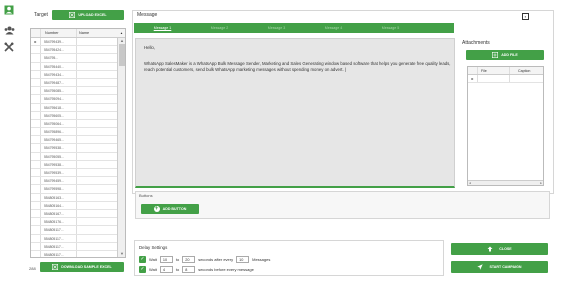 This screenshot has height=281, width=565. What do you see at coordinates (505, 126) in the screenshot?
I see `attachments-grid: File Caption ▸ ◂ ▸` at bounding box center [505, 126].